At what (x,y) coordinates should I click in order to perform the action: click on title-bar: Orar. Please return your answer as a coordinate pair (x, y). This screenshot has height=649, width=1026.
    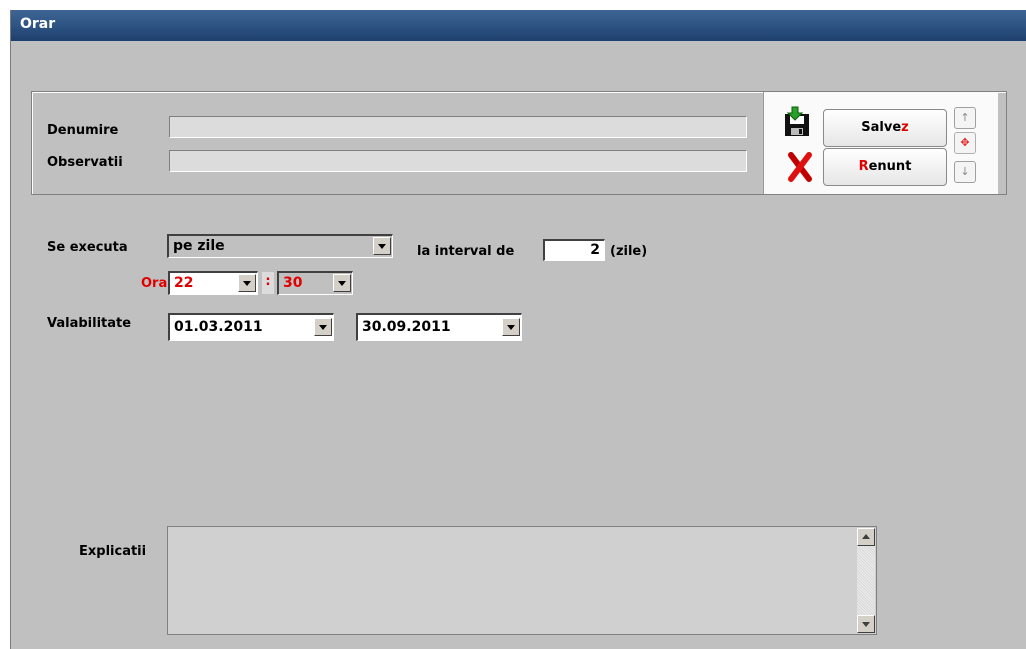
    Looking at the image, I should click on (518, 25).